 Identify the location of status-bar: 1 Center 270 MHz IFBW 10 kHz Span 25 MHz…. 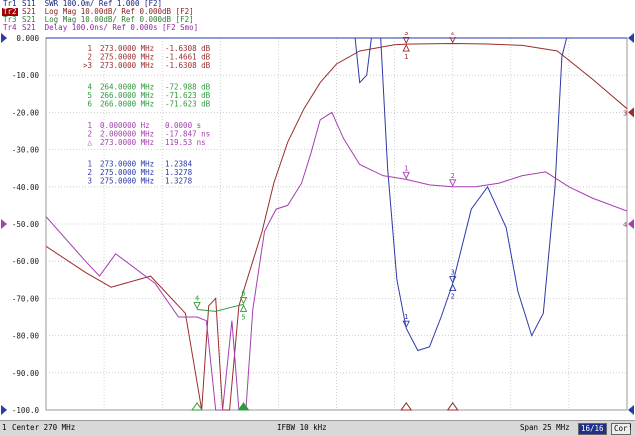
(317, 428).